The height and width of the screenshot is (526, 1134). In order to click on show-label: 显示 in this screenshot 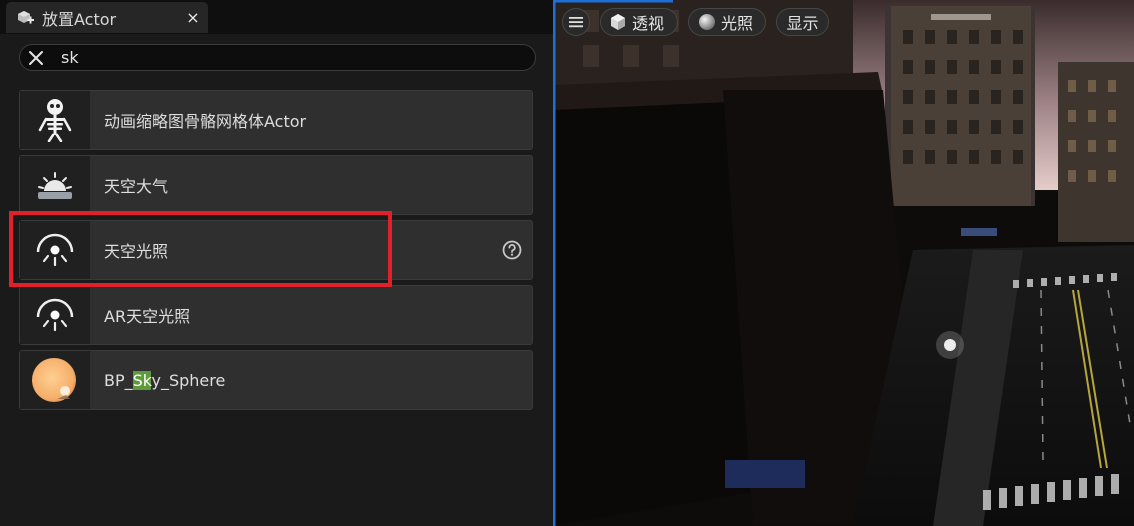, I will do `click(802, 23)`.